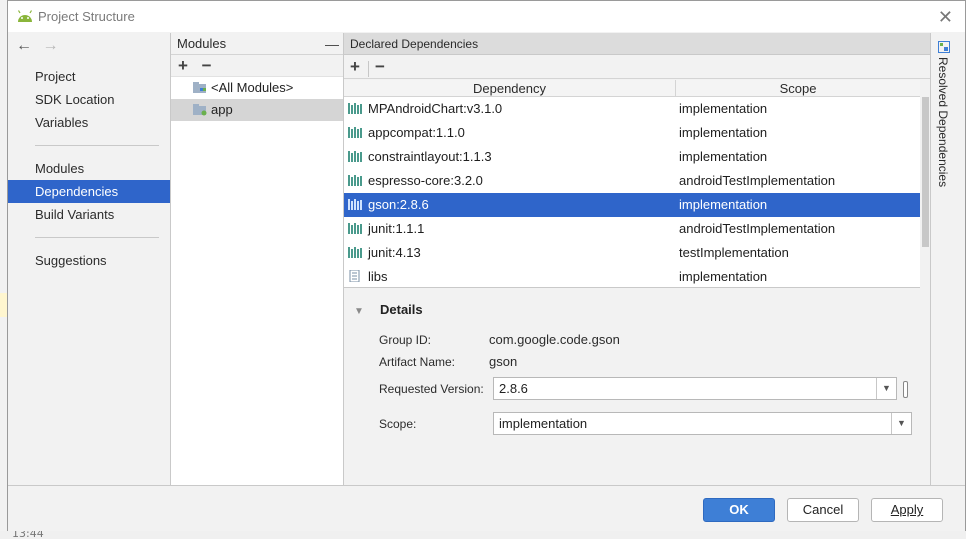 This screenshot has height=539, width=966. What do you see at coordinates (396, 228) in the screenshot?
I see `dependency-name: junit:1.1.1` at bounding box center [396, 228].